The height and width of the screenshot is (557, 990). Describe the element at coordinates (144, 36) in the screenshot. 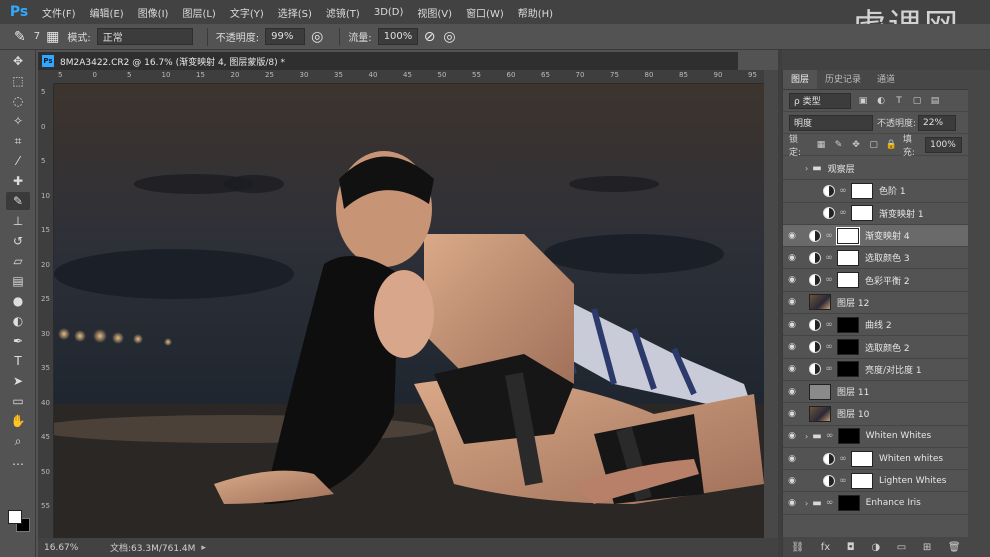

I see `mode-select: 正常` at that location.